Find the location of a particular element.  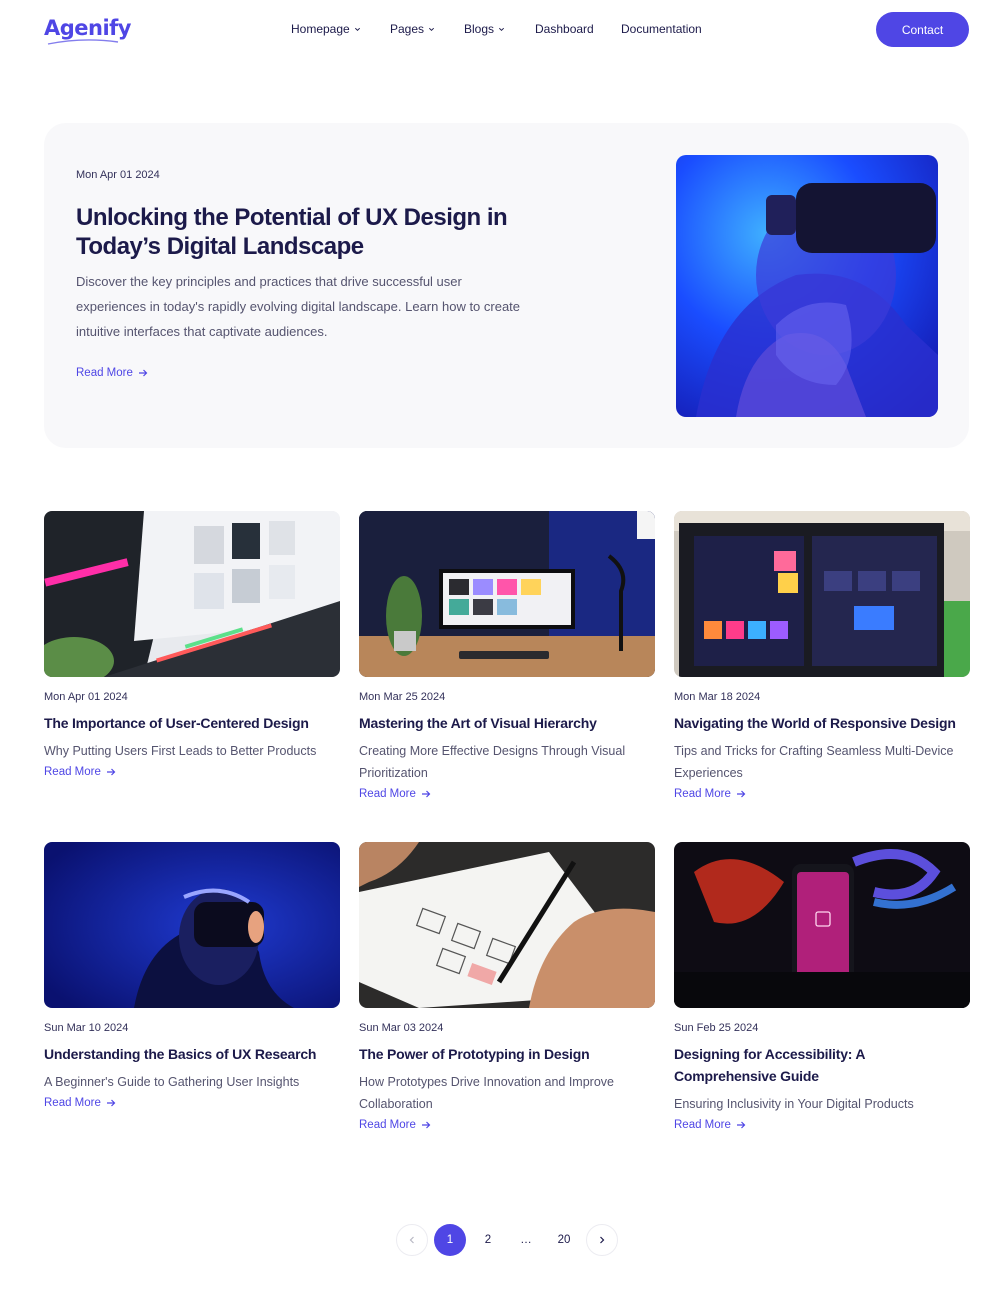

featured-read-more-link: Read More is located at coordinates (112, 373).